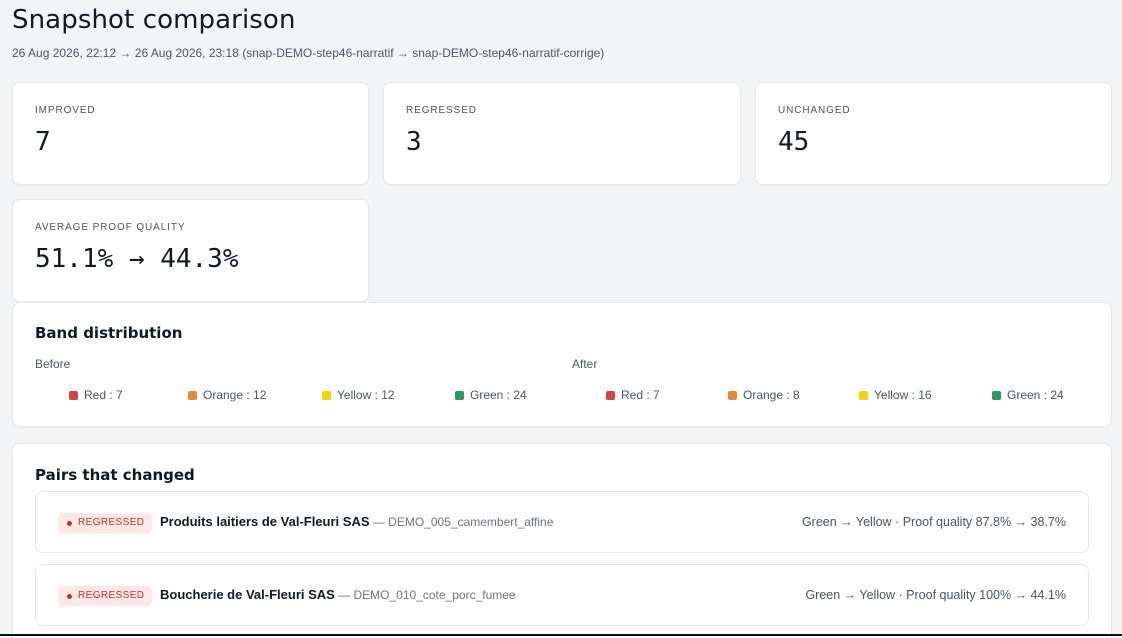  I want to click on after-yellow: Yellow : 16, so click(895, 395).